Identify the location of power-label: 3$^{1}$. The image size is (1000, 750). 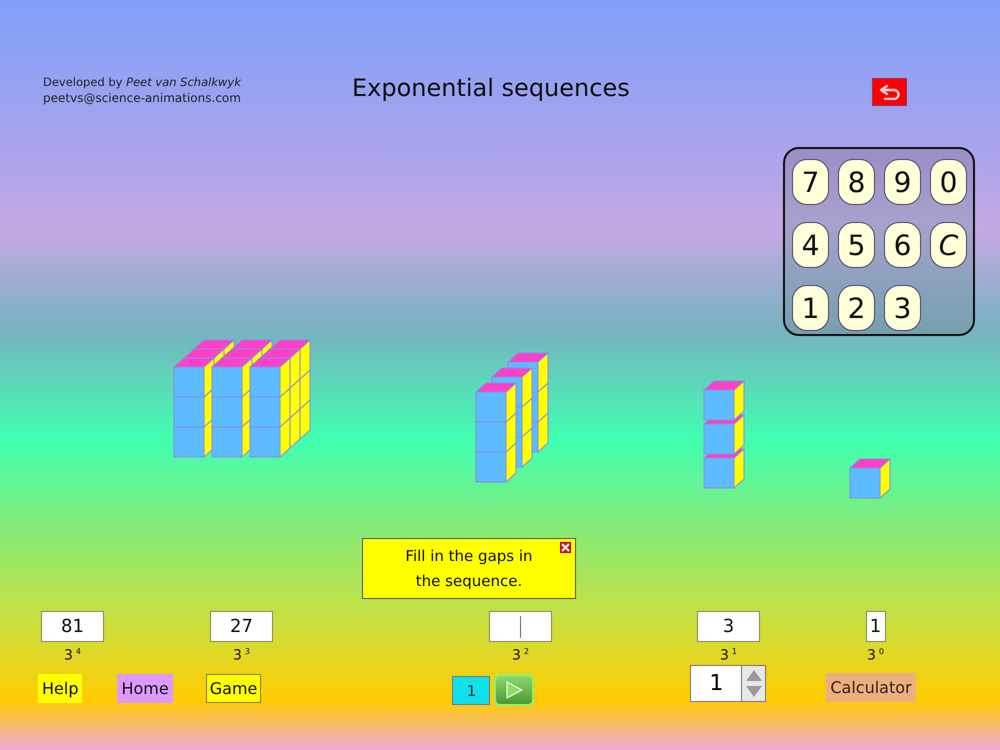
(728, 655).